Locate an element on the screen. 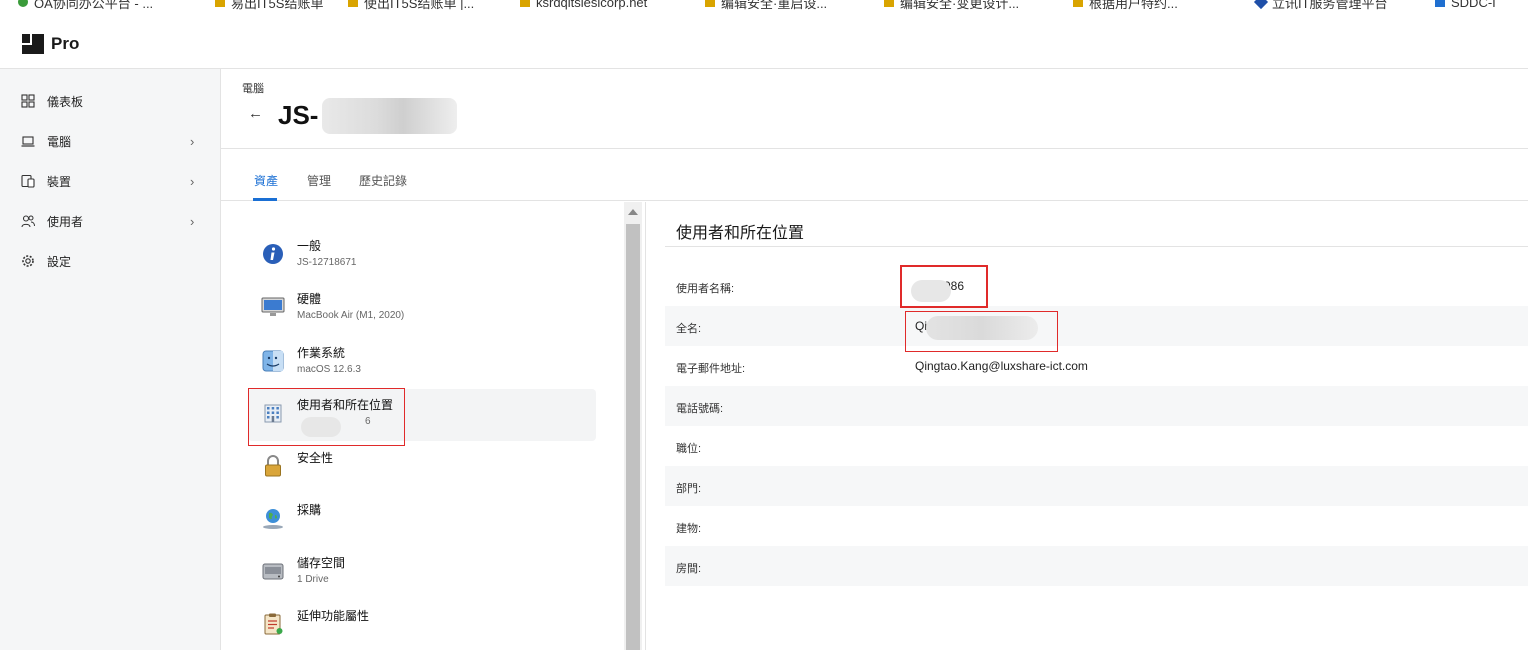  tab-assets: 資產 is located at coordinates (266, 180).